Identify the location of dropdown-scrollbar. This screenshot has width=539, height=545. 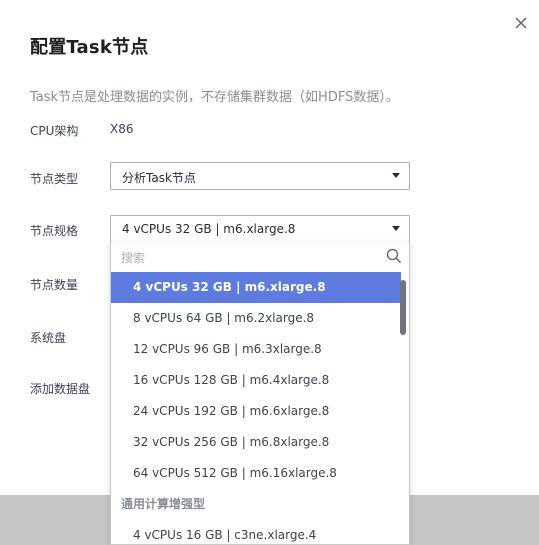
(404, 408).